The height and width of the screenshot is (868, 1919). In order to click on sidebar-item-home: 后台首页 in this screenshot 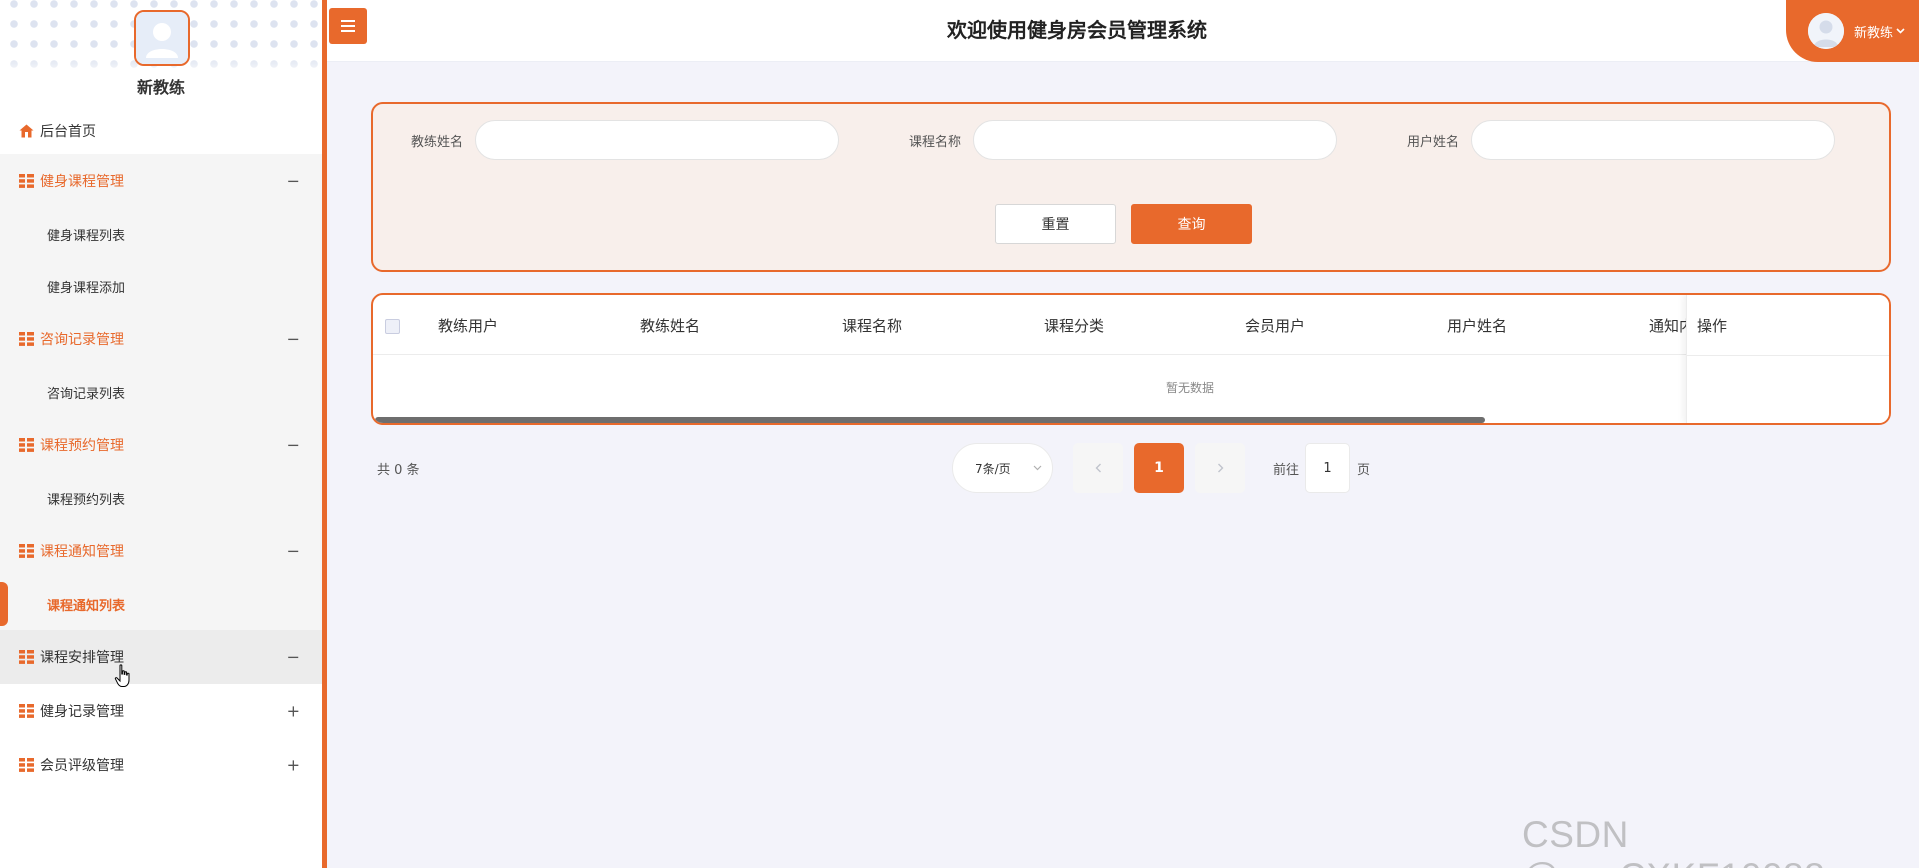, I will do `click(161, 131)`.